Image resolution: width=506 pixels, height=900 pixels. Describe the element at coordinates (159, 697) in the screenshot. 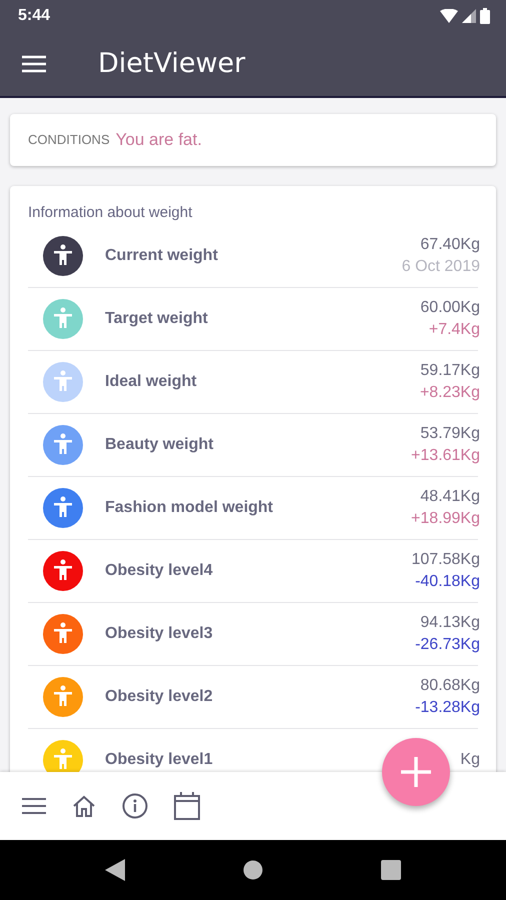

I see `weight-label: Obesity level2` at that location.